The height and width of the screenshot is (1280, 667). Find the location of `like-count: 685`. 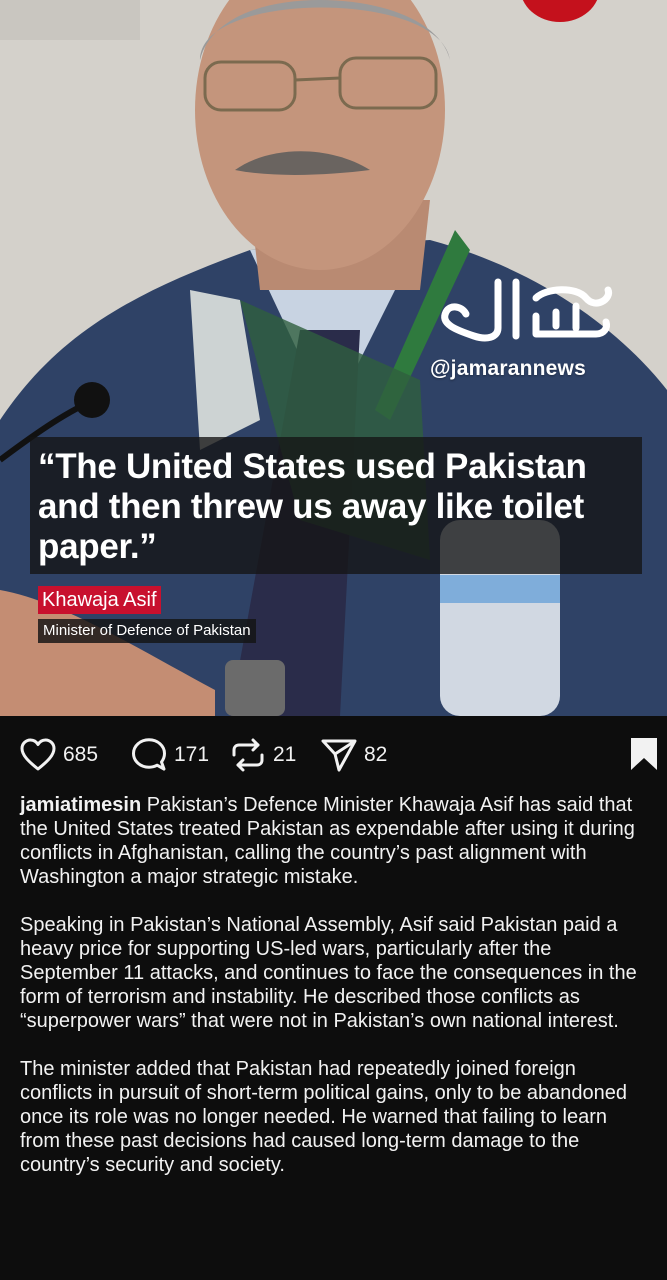

like-count: 685 is located at coordinates (81, 754).